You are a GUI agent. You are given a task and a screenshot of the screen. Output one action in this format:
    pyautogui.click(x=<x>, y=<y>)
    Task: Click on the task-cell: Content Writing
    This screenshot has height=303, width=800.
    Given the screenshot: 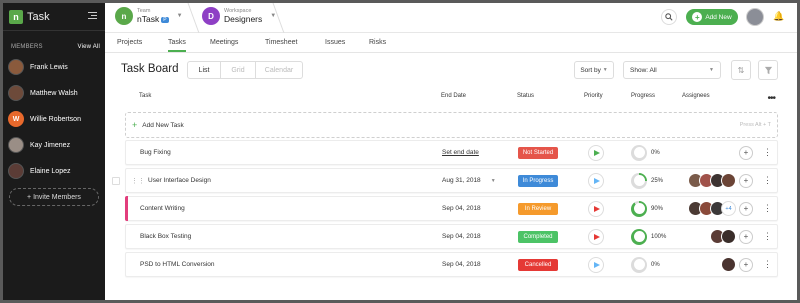 What is the action you would take?
    pyautogui.click(x=162, y=208)
    